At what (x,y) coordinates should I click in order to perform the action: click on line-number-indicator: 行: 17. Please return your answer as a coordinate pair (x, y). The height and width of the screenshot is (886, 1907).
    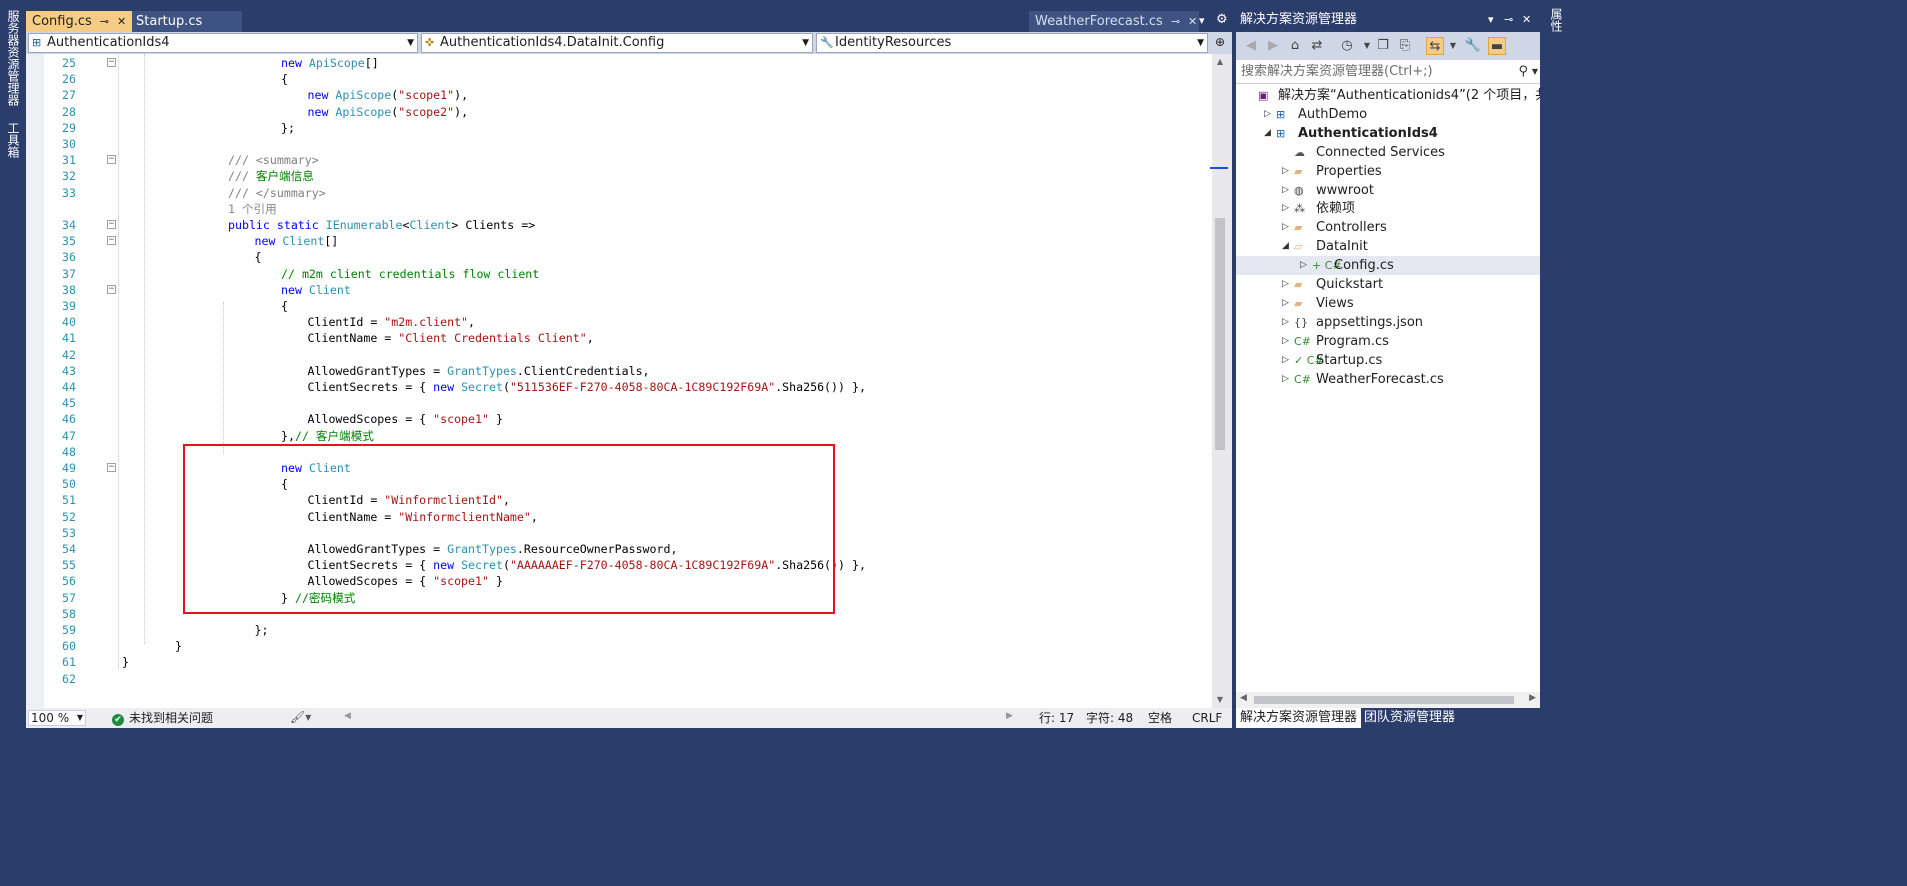
    Looking at the image, I should click on (1056, 718).